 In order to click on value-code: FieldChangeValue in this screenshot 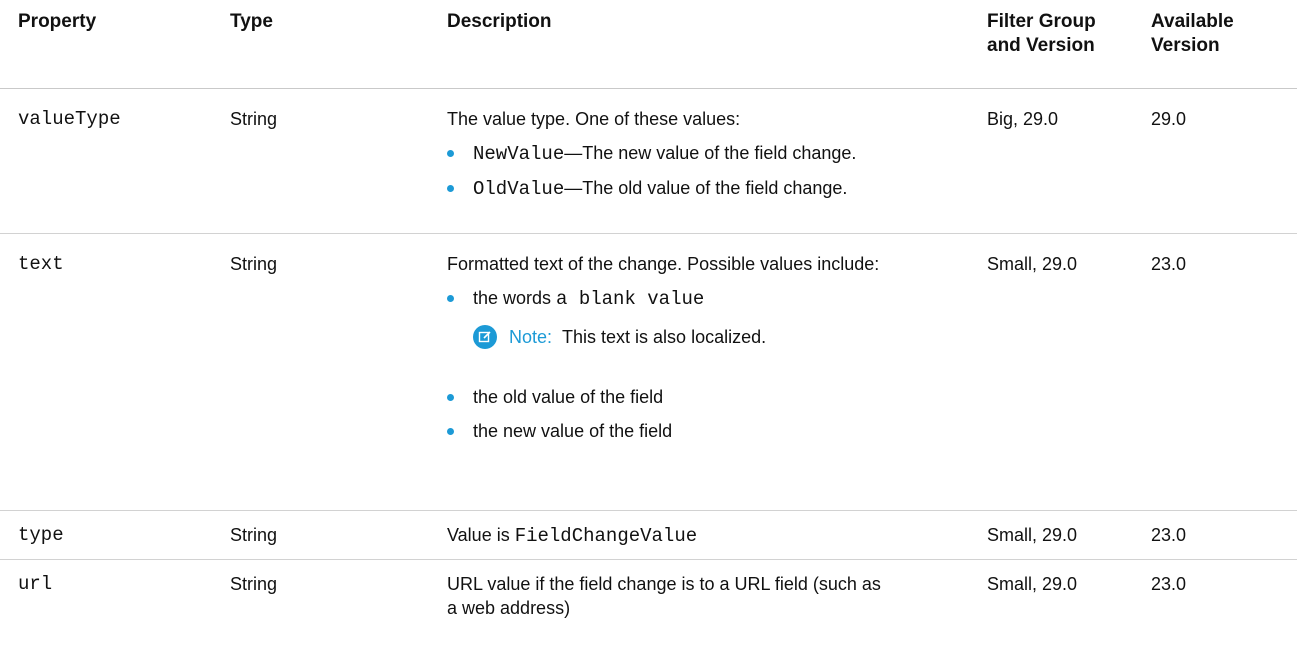, I will do `click(606, 536)`.